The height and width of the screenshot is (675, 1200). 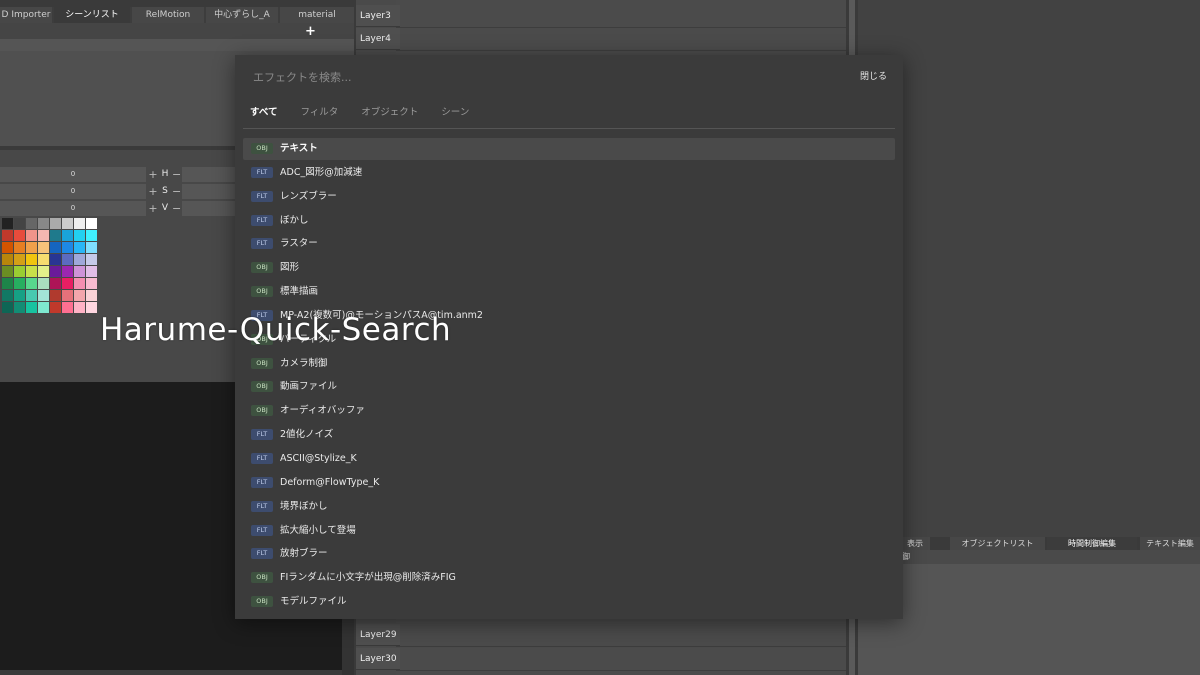 I want to click on filter-tab-object: オブジェクト, so click(x=389, y=111).